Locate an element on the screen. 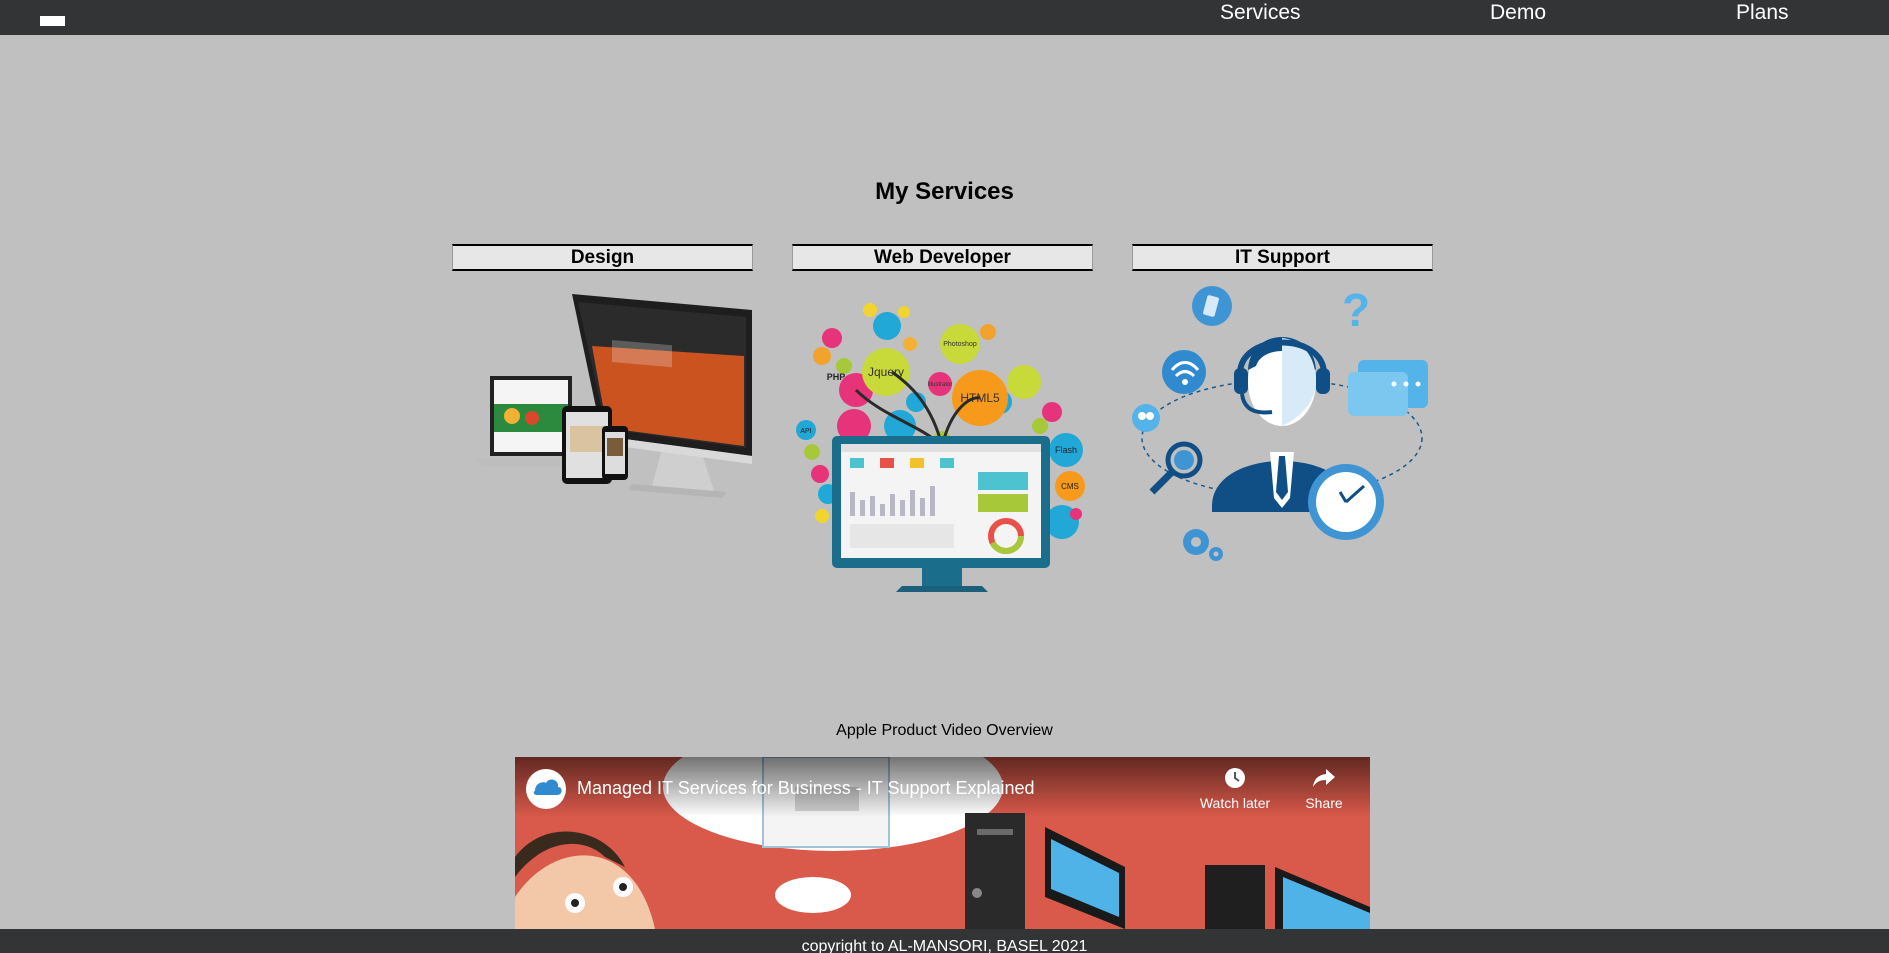 This screenshot has width=1889, height=953. service-label-design: Design is located at coordinates (602, 257).